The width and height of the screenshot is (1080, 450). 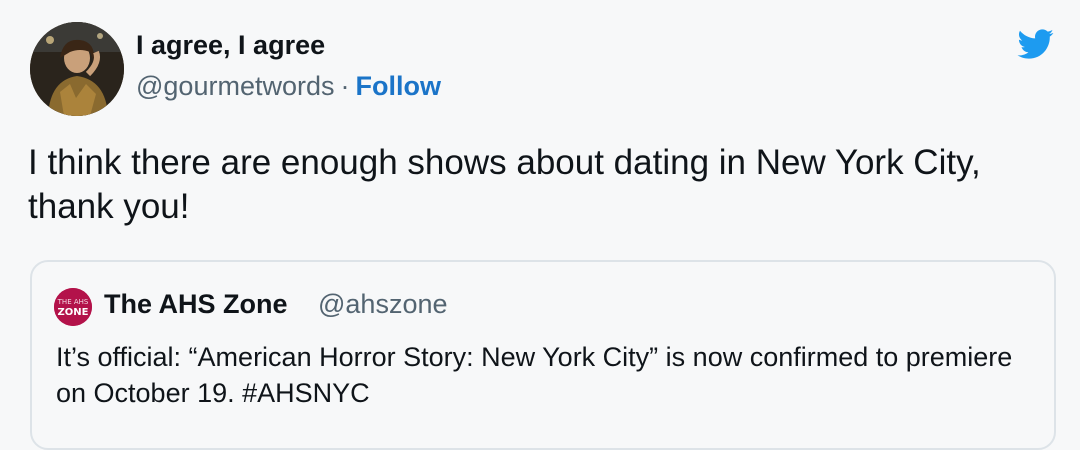 I want to click on quoted-author-name: The AHS Zone, so click(x=196, y=304).